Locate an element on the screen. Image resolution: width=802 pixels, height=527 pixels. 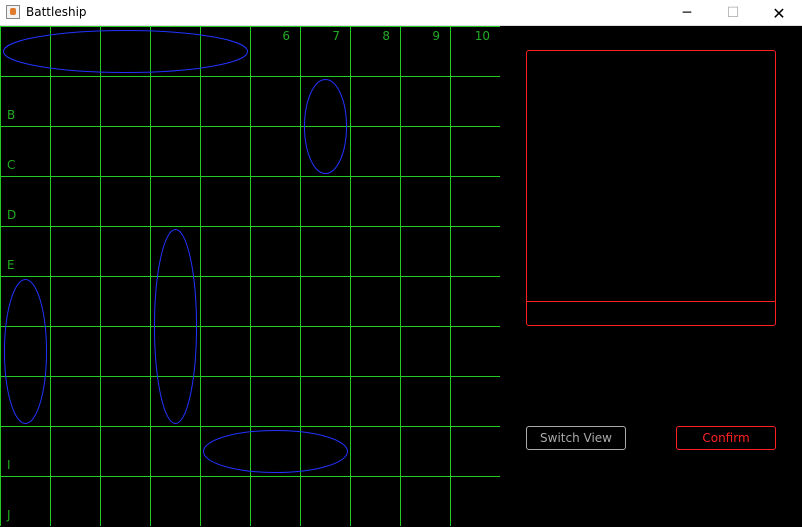
message-input-field is located at coordinates (651, 313).